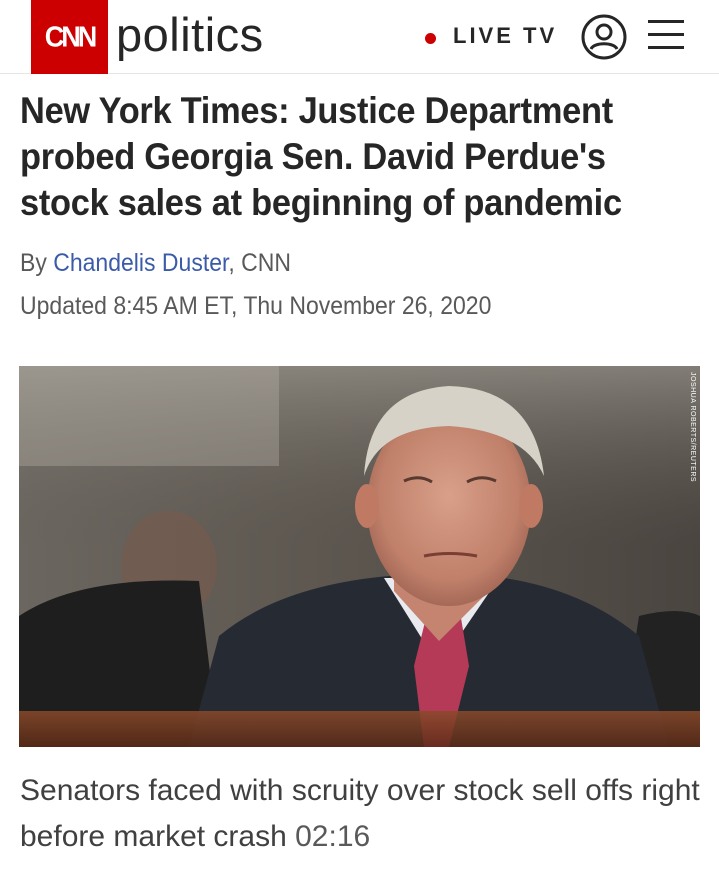  Describe the element at coordinates (140, 263) in the screenshot. I see `author-link: Chandelis Duster` at that location.